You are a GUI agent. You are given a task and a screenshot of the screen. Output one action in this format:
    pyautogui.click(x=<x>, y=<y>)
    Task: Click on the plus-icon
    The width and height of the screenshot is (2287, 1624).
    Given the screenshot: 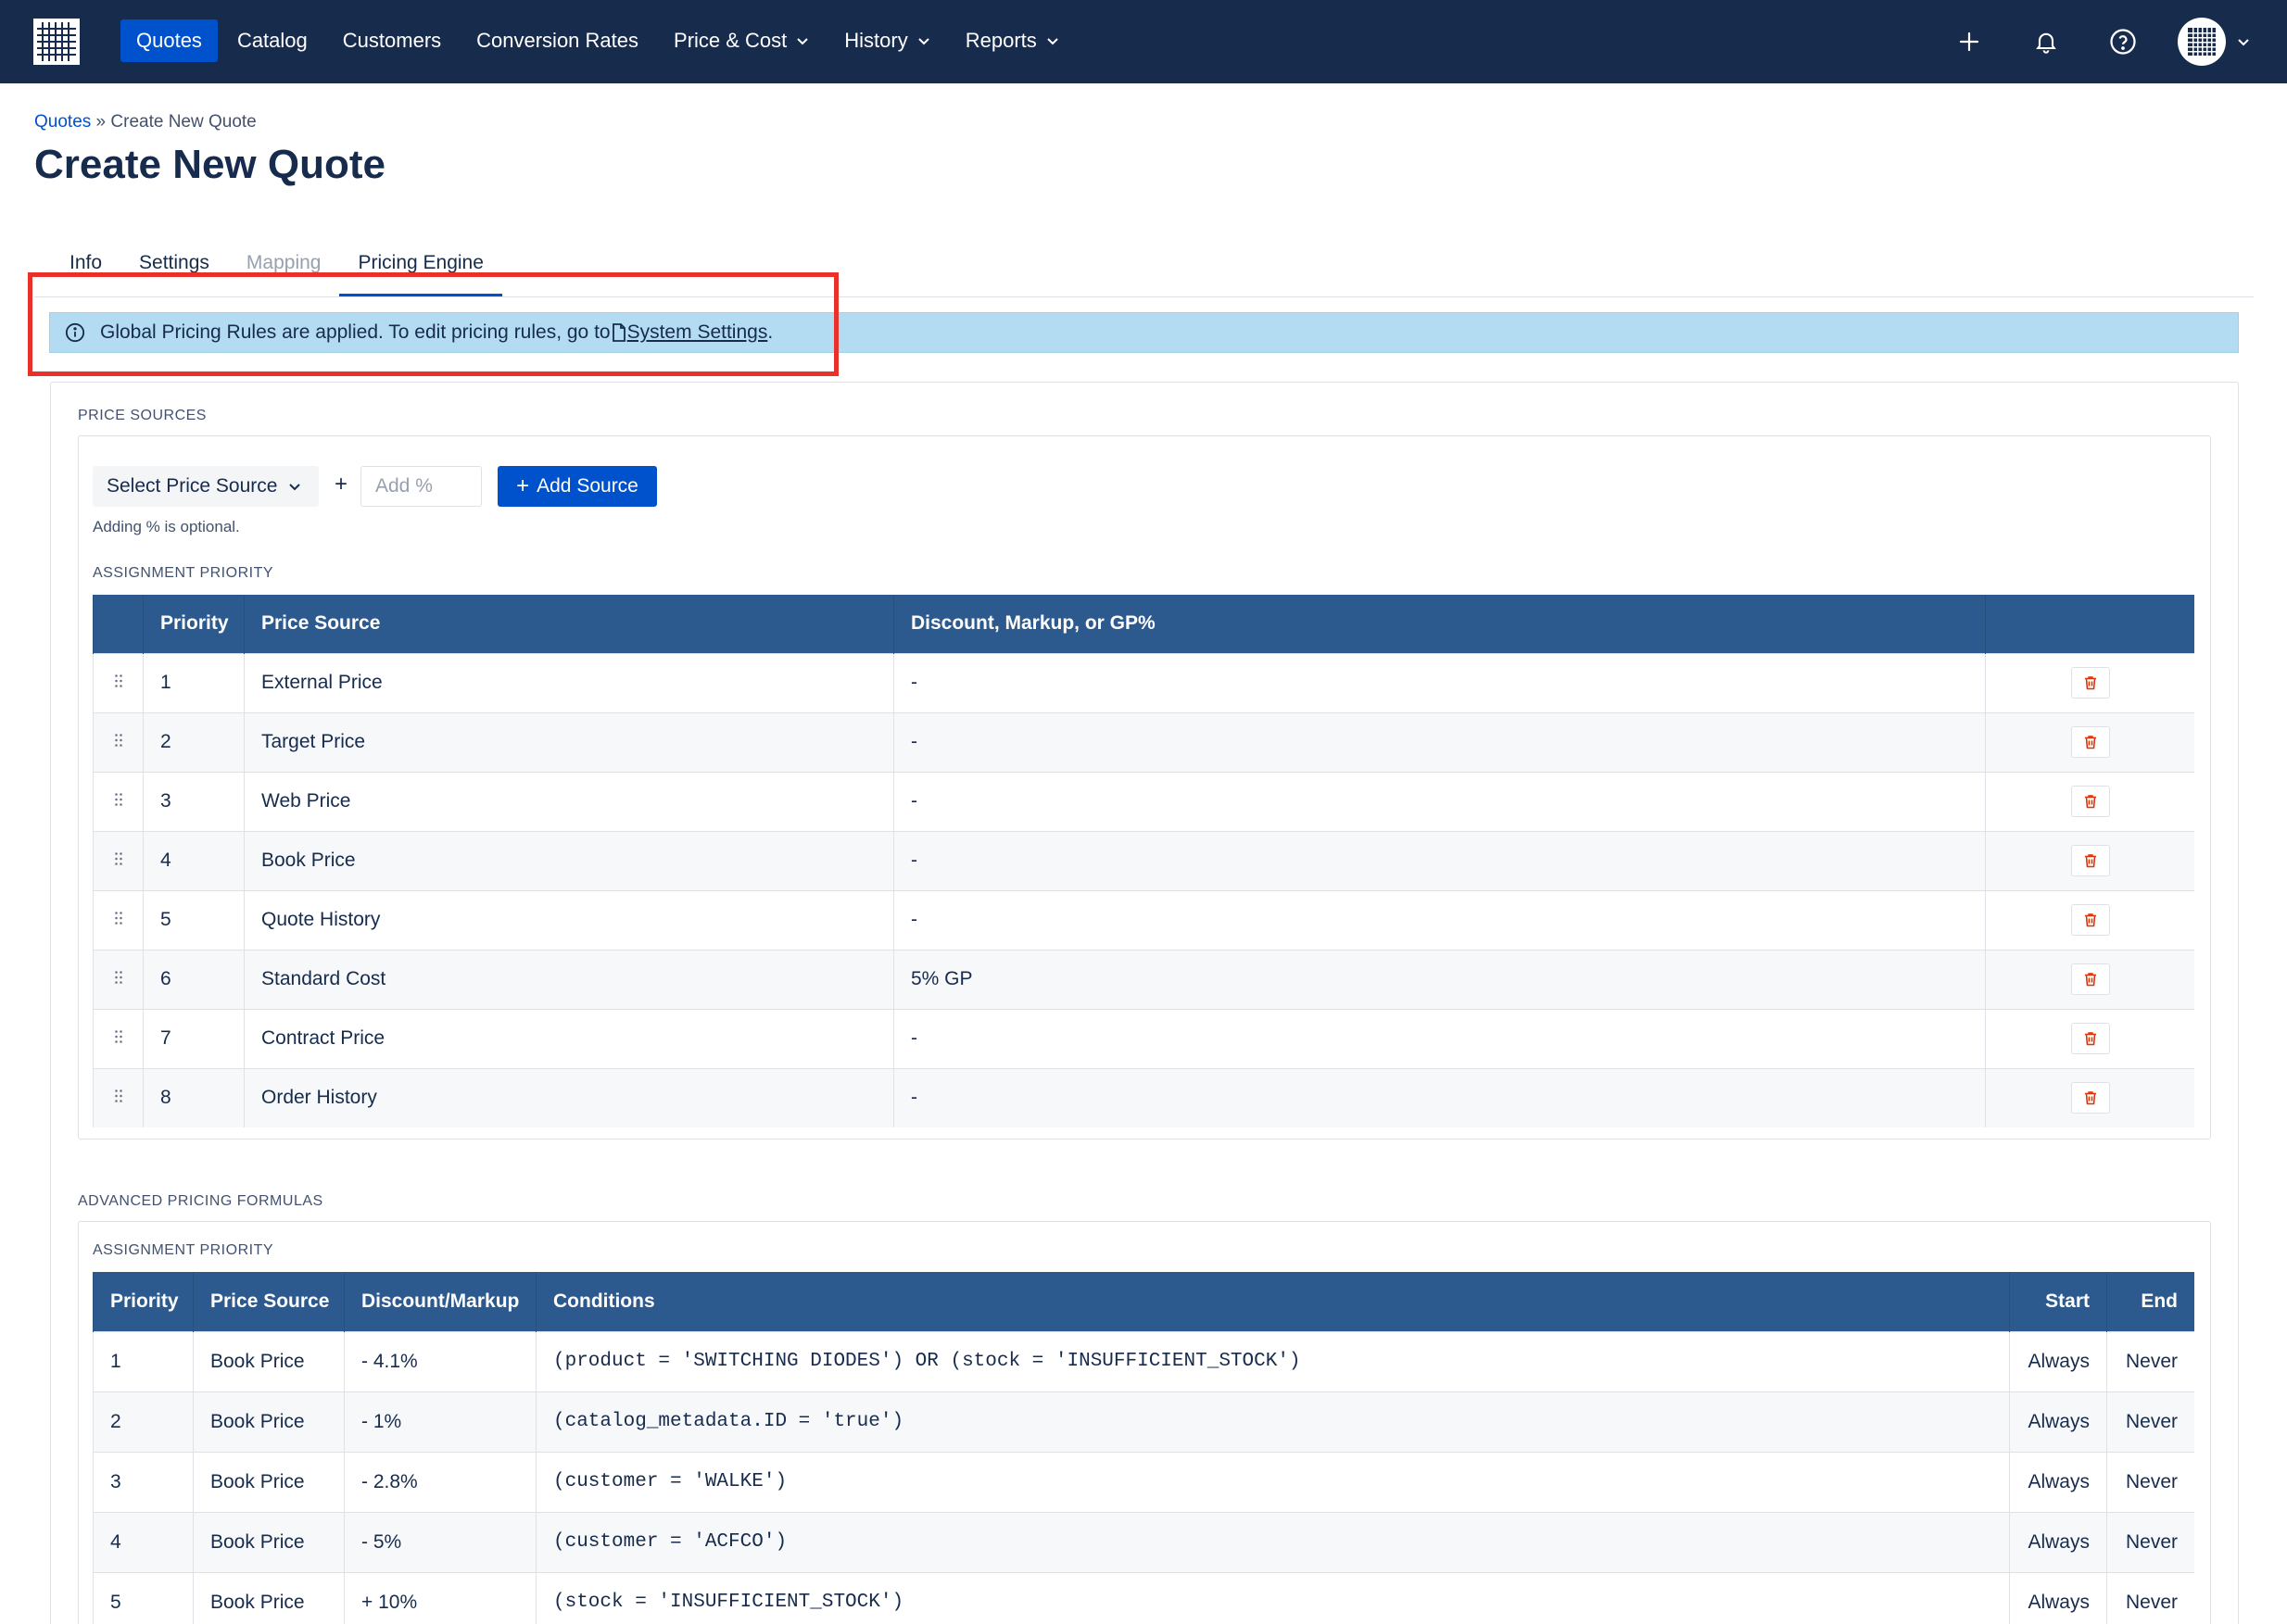 What is the action you would take?
    pyautogui.click(x=1969, y=42)
    